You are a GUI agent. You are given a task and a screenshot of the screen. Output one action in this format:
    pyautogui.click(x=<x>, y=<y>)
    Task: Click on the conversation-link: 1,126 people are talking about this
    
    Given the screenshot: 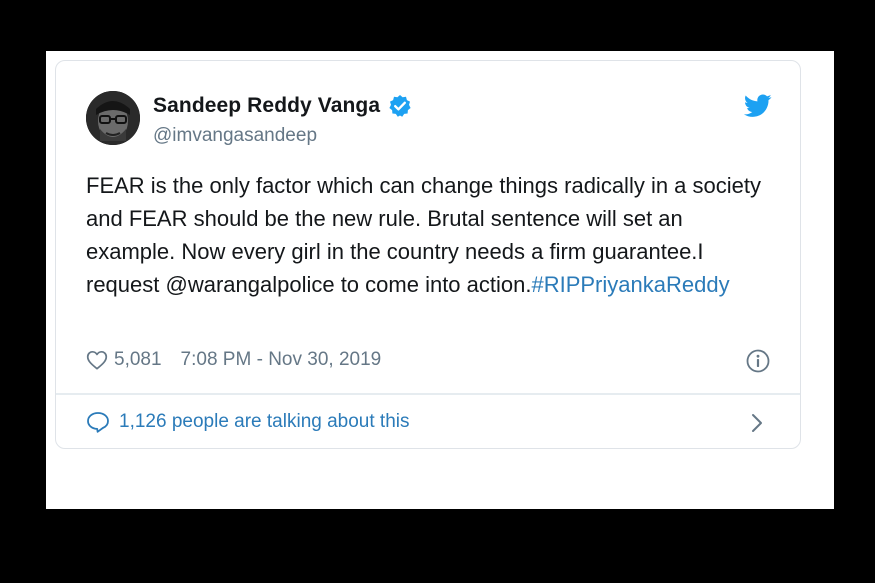 What is the action you would take?
    pyautogui.click(x=248, y=422)
    